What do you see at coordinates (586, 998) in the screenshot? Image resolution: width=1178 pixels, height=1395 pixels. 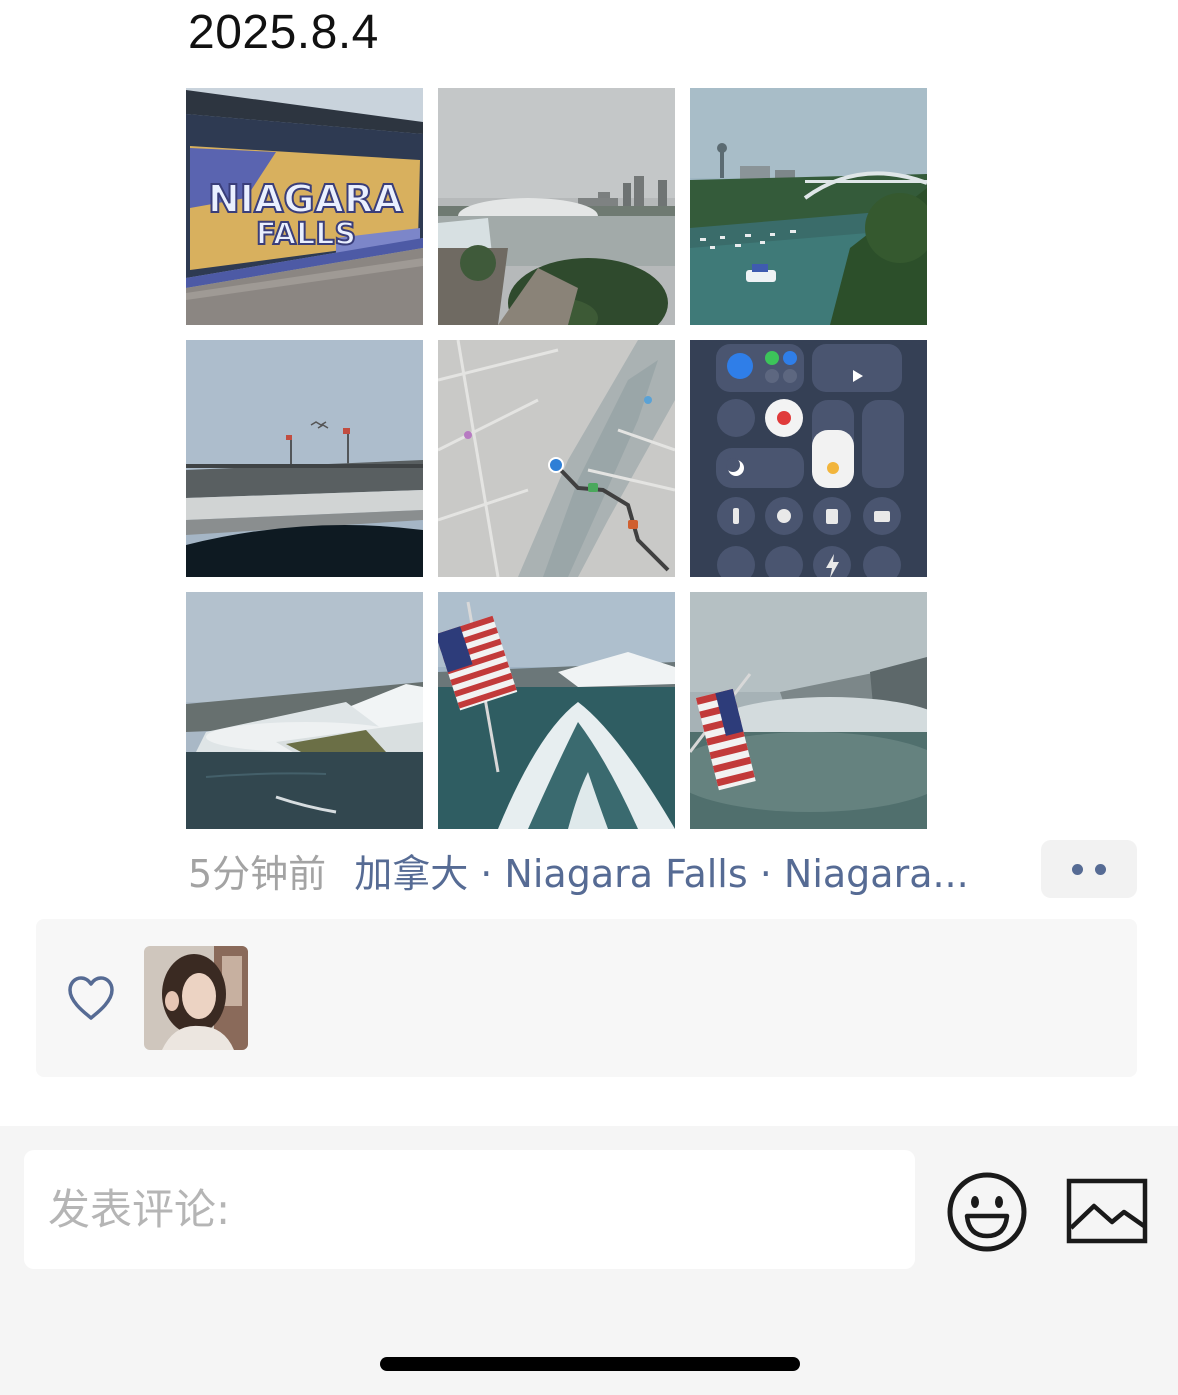 I see `likes-panel` at bounding box center [586, 998].